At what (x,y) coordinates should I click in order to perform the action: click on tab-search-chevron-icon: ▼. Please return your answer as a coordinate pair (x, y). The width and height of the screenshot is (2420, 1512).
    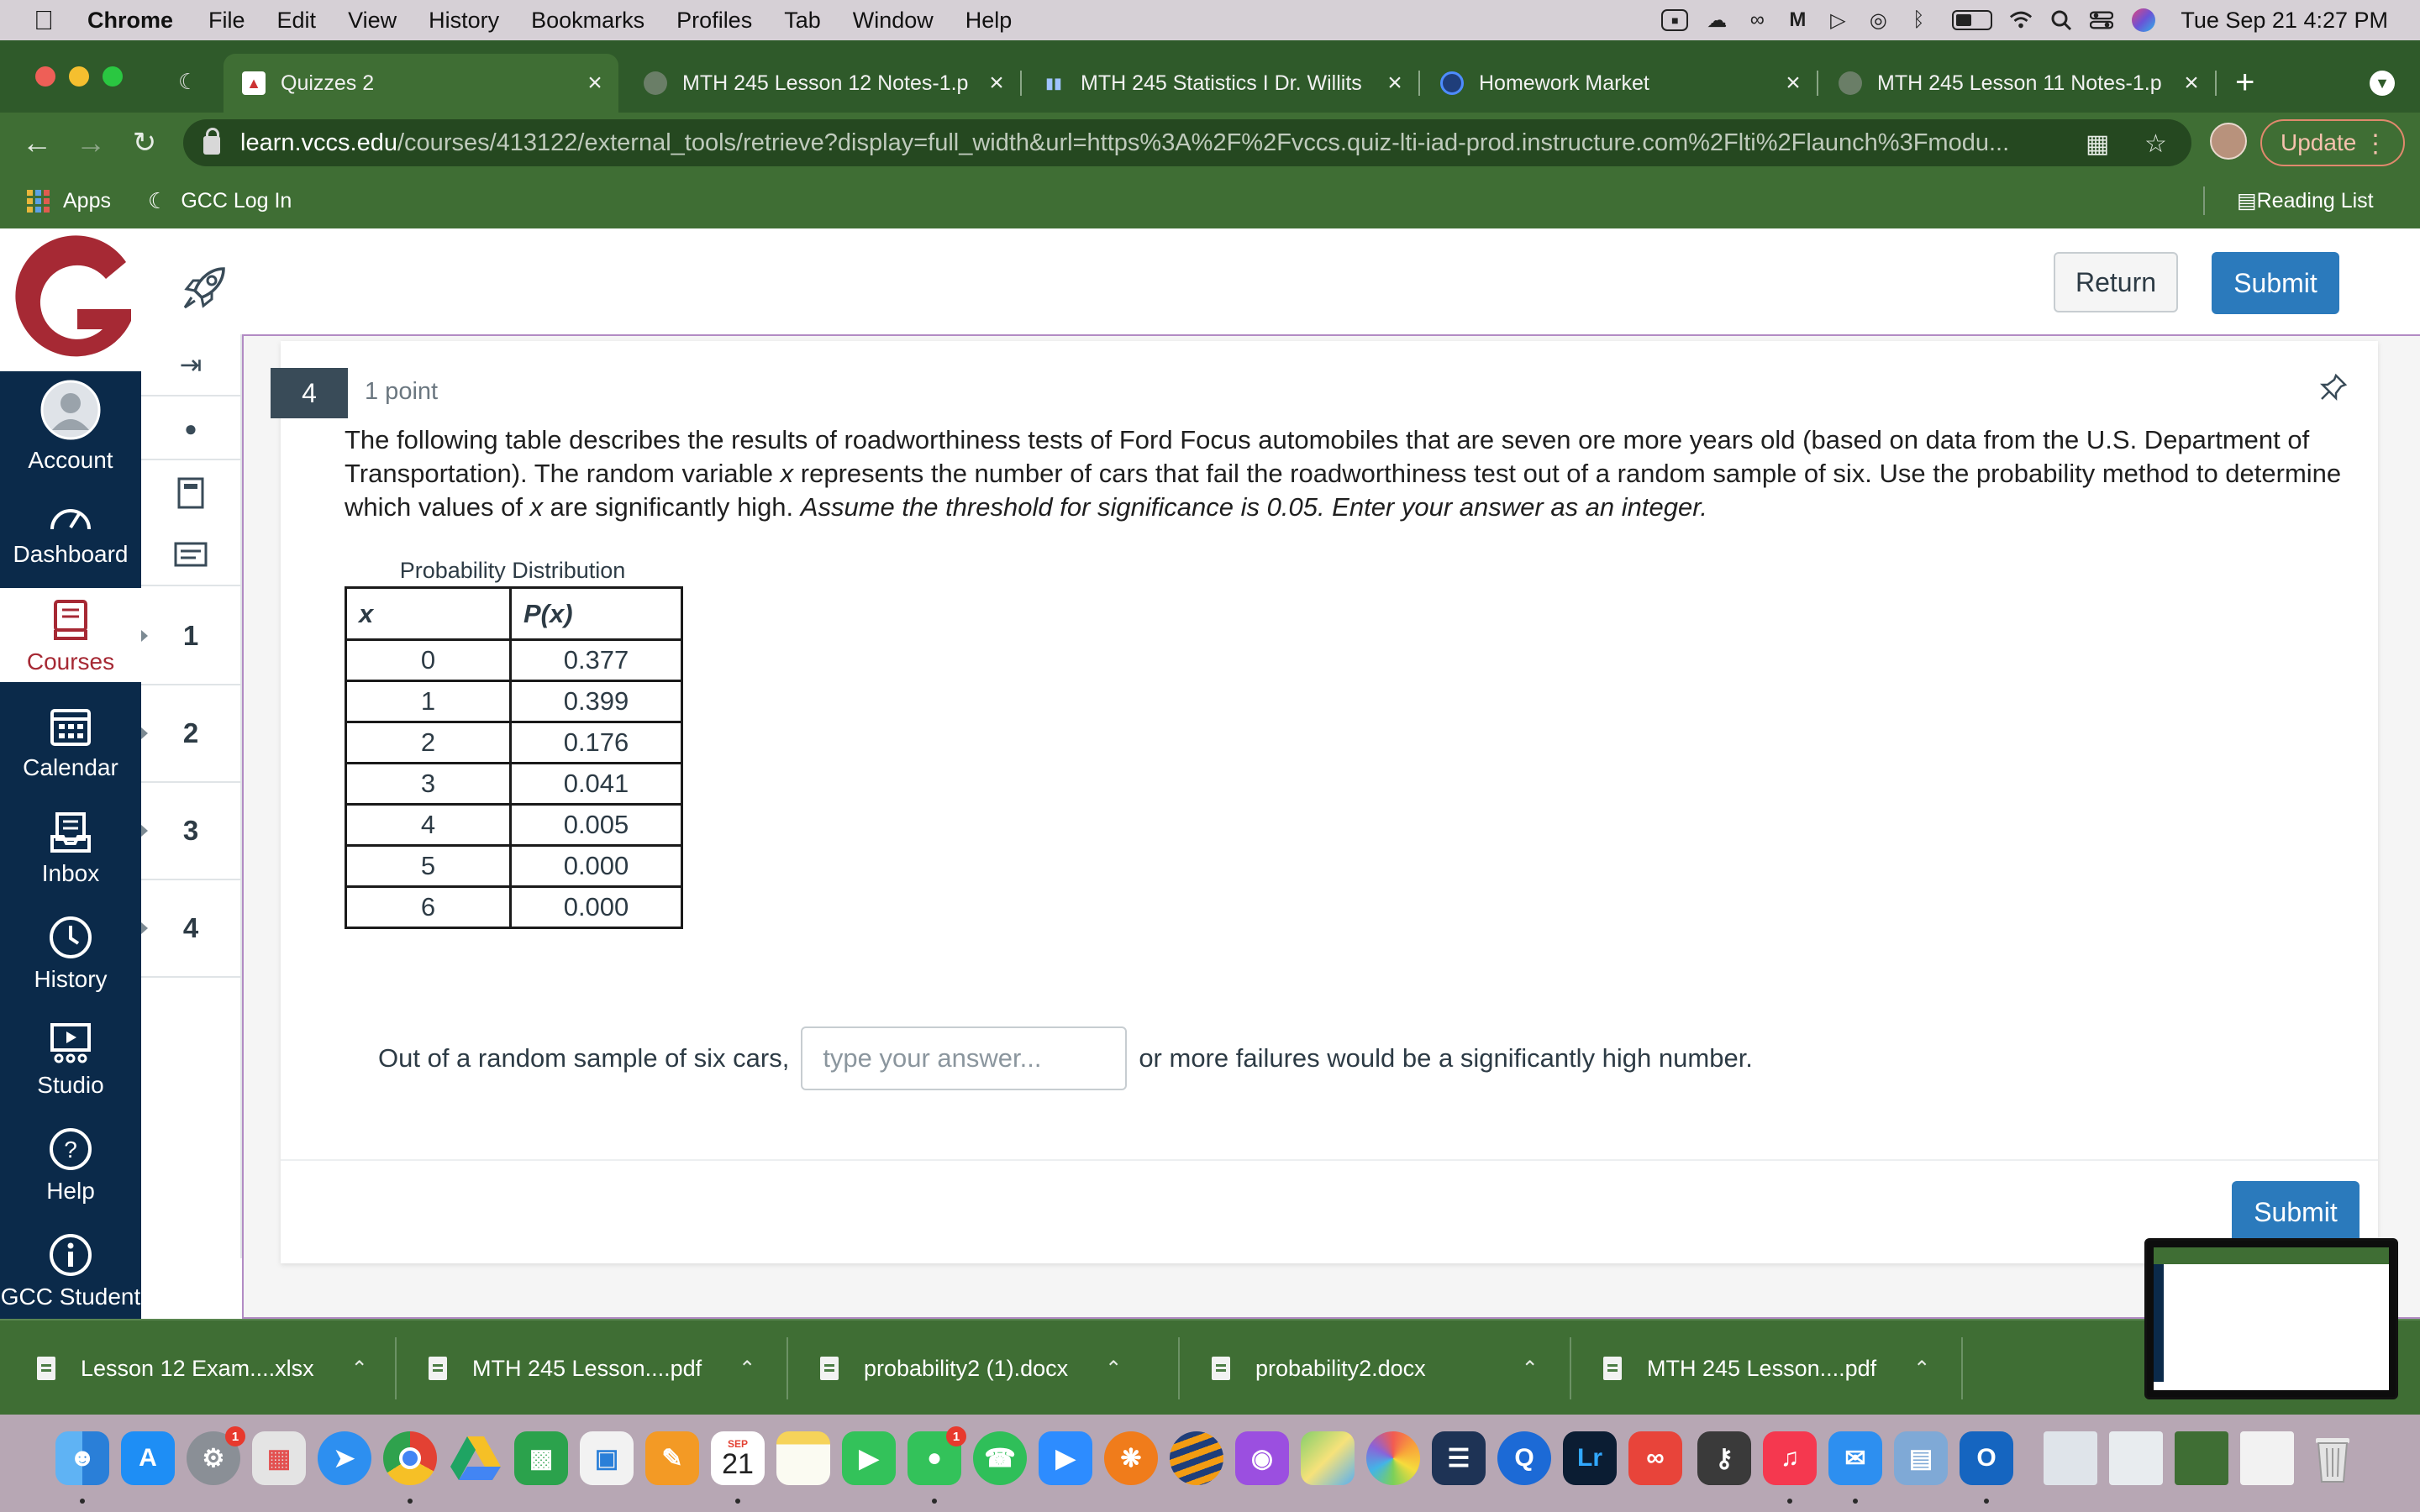
    Looking at the image, I should click on (2383, 83).